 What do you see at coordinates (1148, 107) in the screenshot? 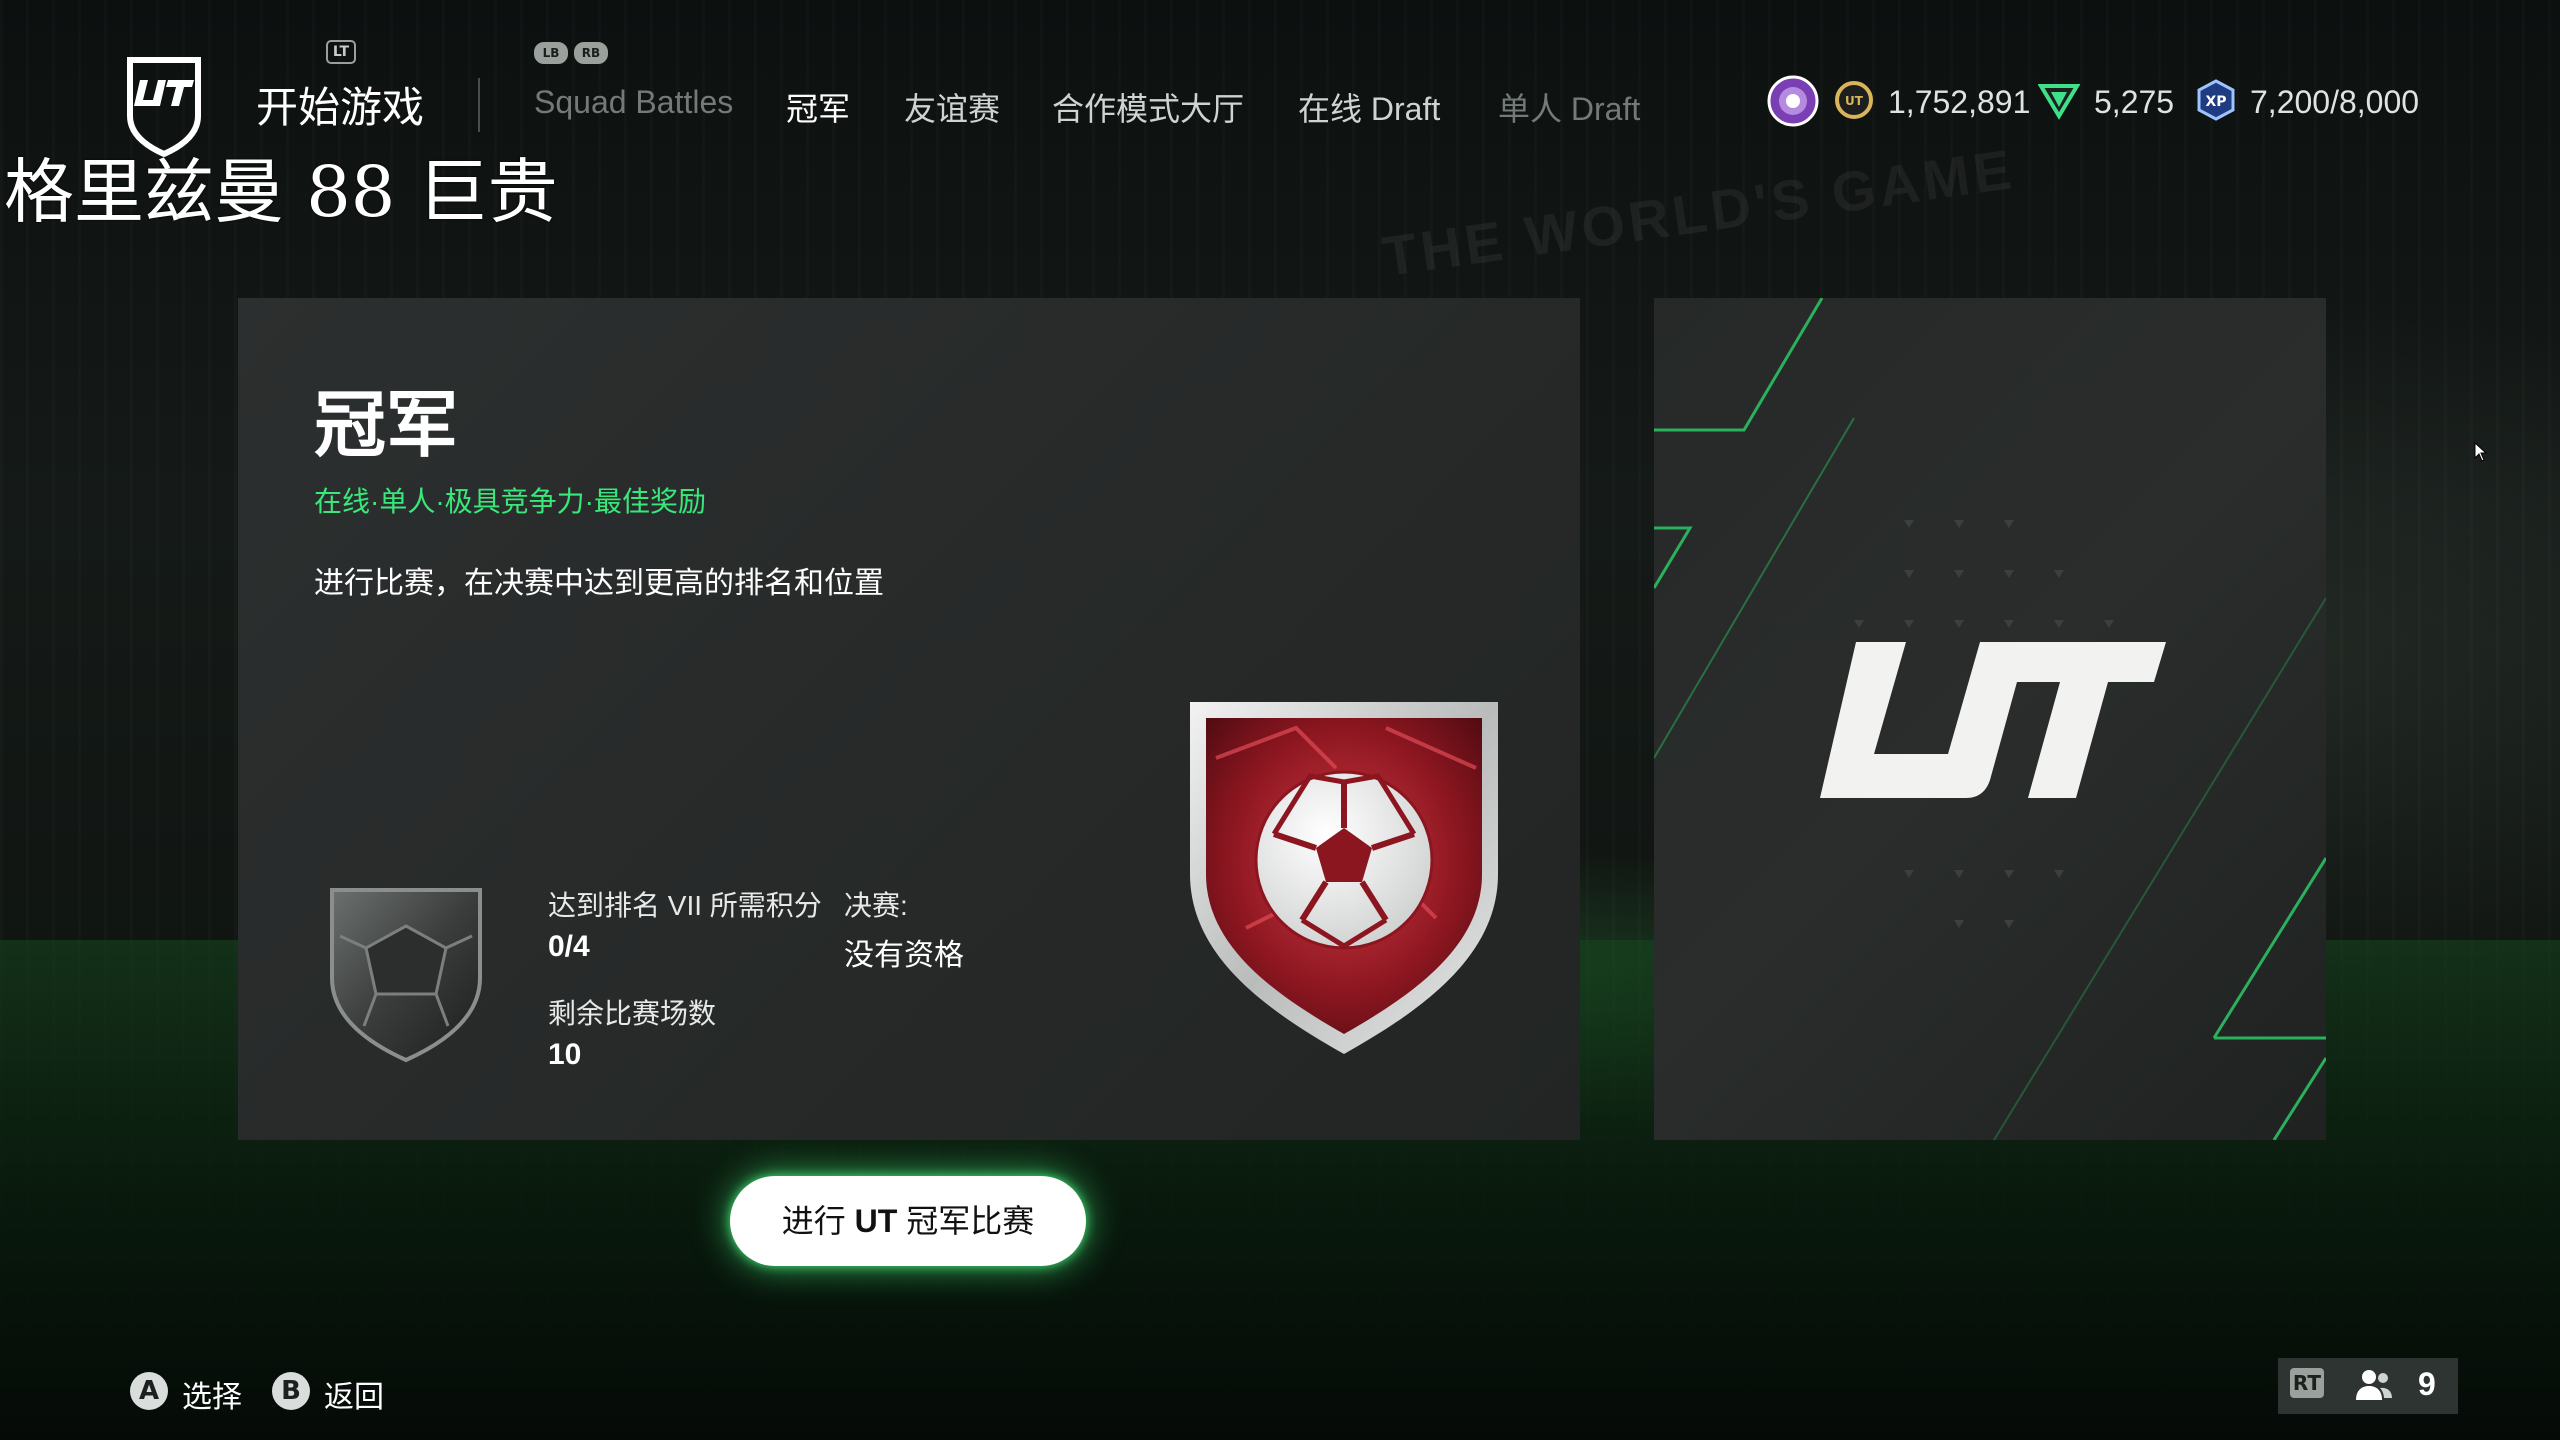
I see `tab-co-op-lobby: 合作模式大厅` at bounding box center [1148, 107].